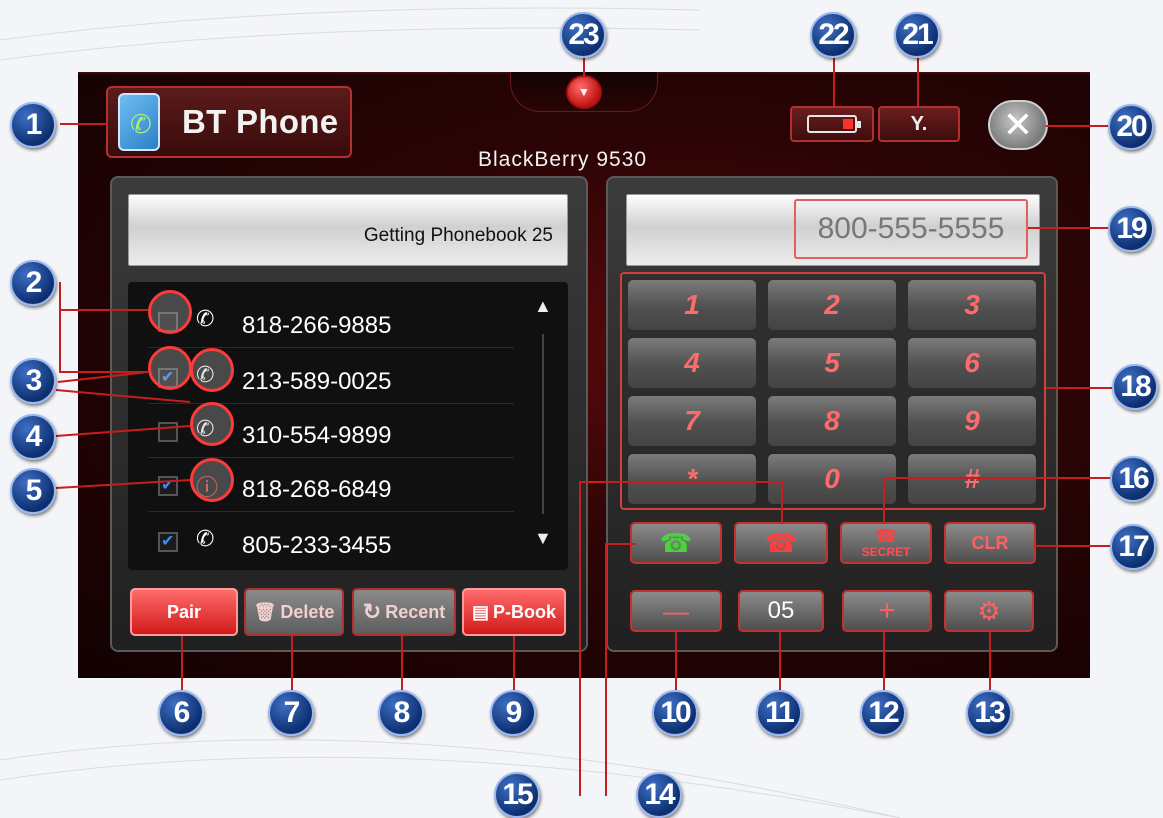  What do you see at coordinates (33, 491) in the screenshot?
I see `callout-badge: 5` at bounding box center [33, 491].